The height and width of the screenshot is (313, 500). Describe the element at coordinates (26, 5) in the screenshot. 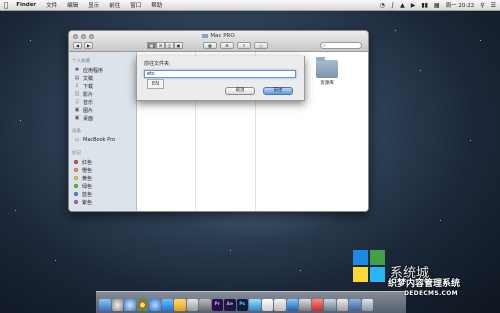

I see `menu-app-finder: Finder` at that location.